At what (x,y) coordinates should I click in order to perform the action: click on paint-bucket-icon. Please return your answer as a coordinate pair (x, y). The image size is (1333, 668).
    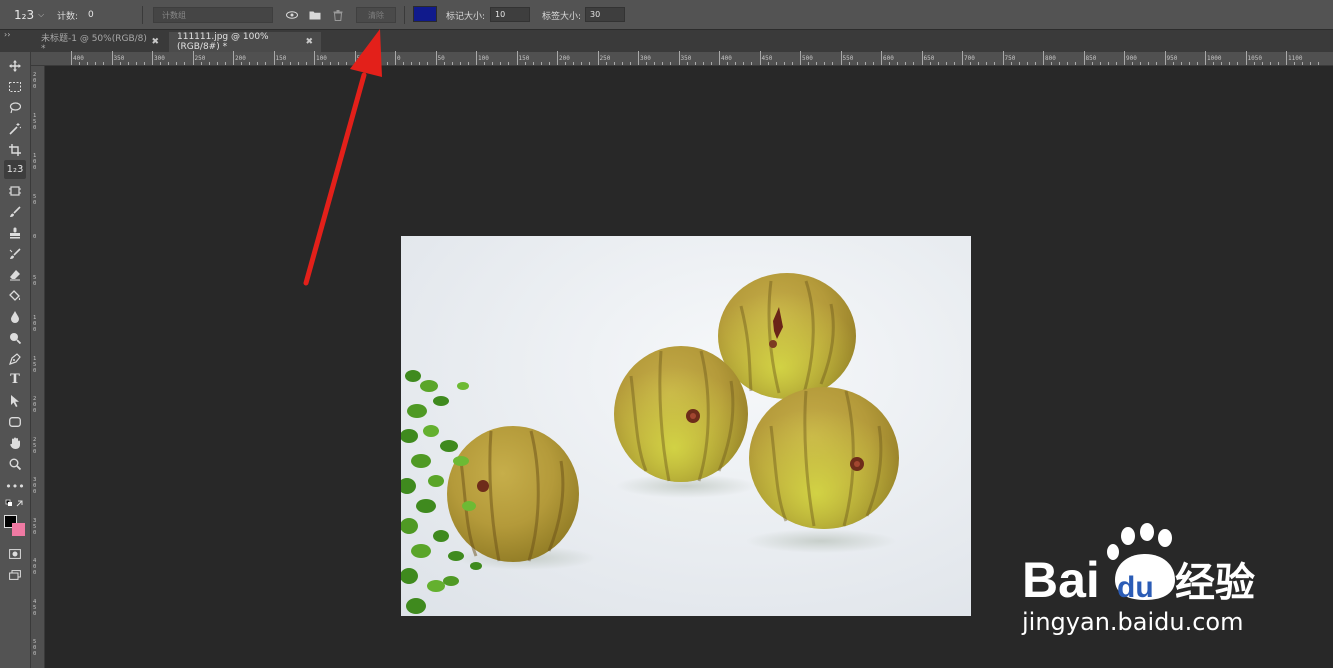
    Looking at the image, I should click on (15, 295).